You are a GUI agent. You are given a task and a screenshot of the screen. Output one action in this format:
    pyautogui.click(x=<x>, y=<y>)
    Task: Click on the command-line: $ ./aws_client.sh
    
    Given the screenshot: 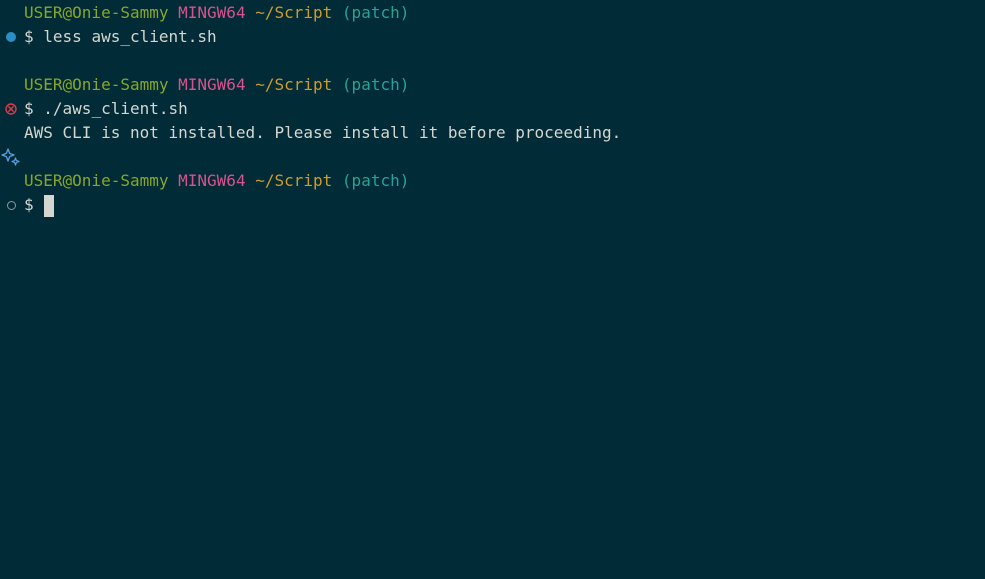 What is the action you would take?
    pyautogui.click(x=106, y=109)
    